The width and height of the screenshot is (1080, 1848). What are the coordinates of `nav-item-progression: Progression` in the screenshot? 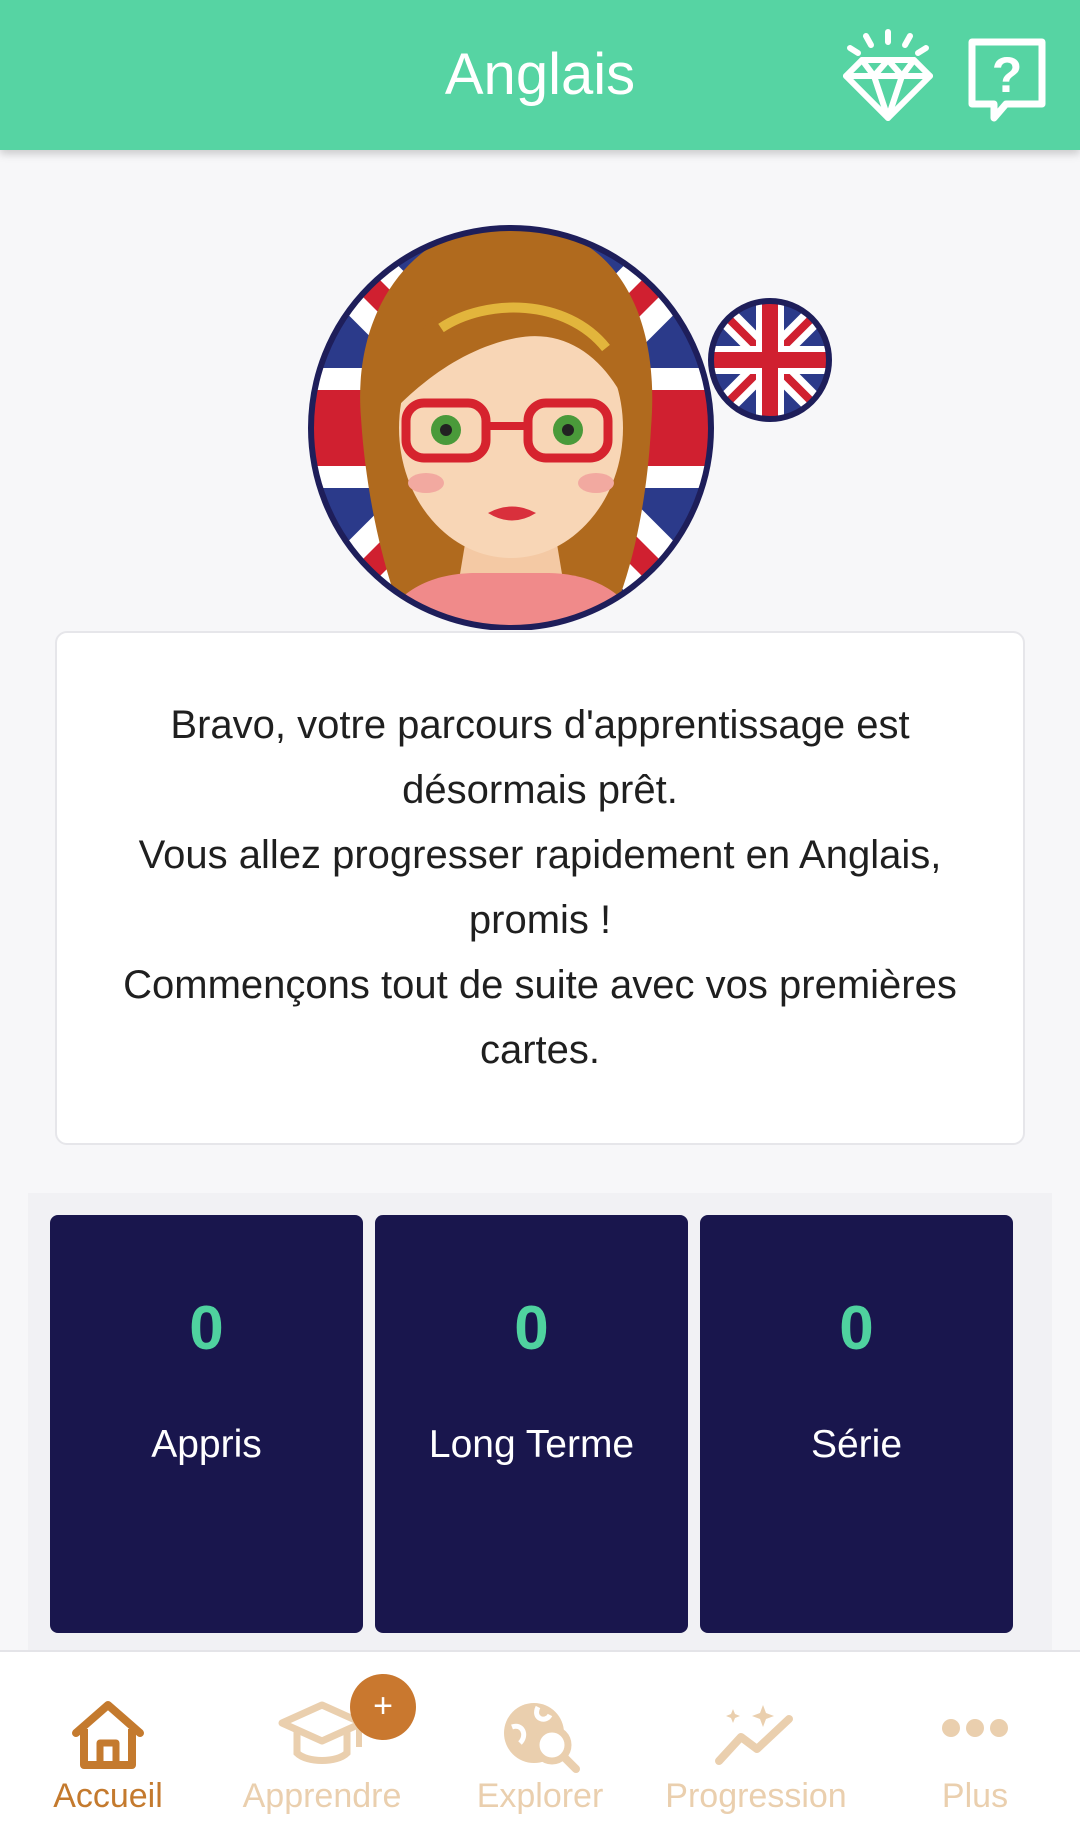 It's located at (756, 1750).